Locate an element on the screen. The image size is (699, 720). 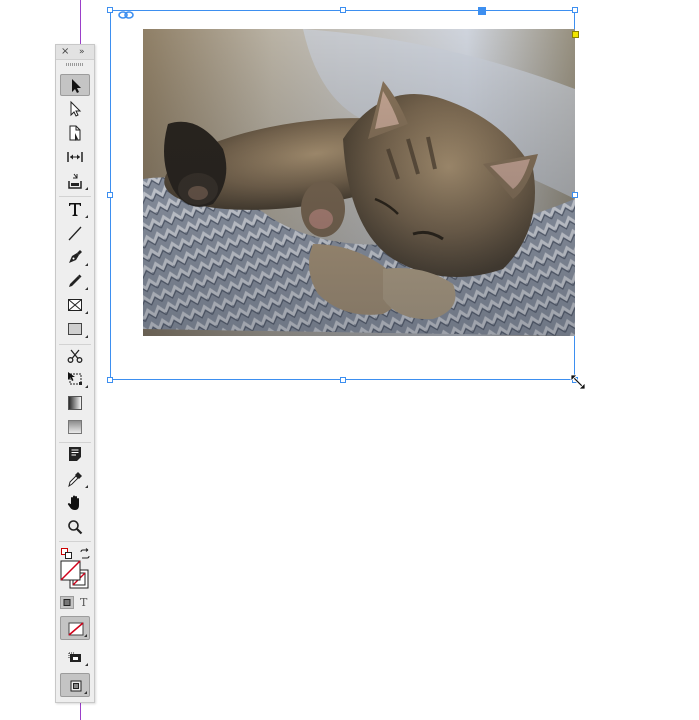
type-tool is located at coordinates (75, 209).